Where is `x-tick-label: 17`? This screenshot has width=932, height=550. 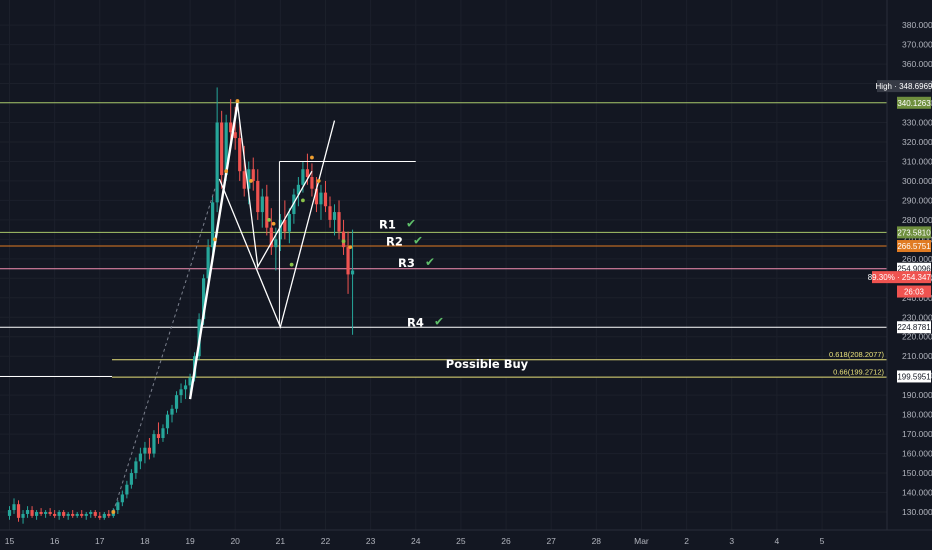 x-tick-label: 17 is located at coordinates (100, 541).